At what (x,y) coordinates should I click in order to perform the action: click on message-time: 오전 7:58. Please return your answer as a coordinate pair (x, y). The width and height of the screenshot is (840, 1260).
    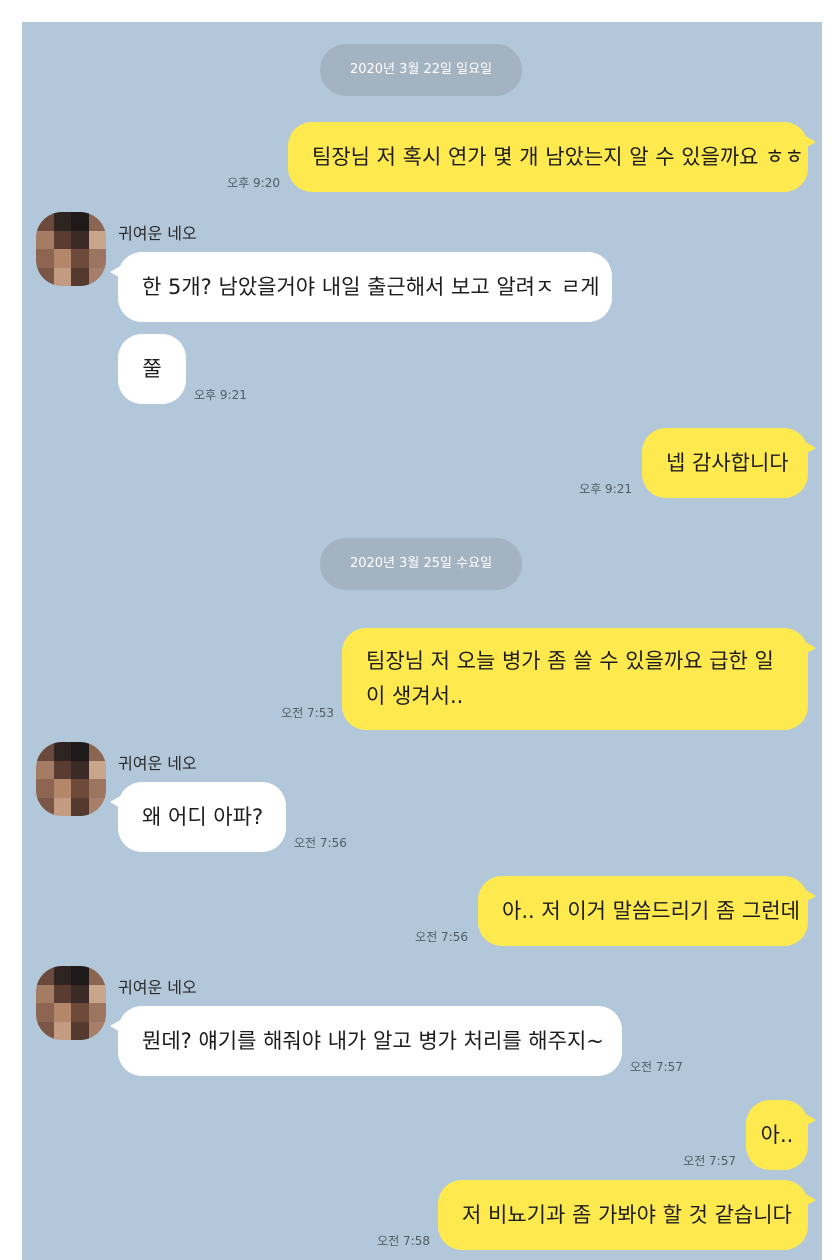
    Looking at the image, I should click on (403, 1241).